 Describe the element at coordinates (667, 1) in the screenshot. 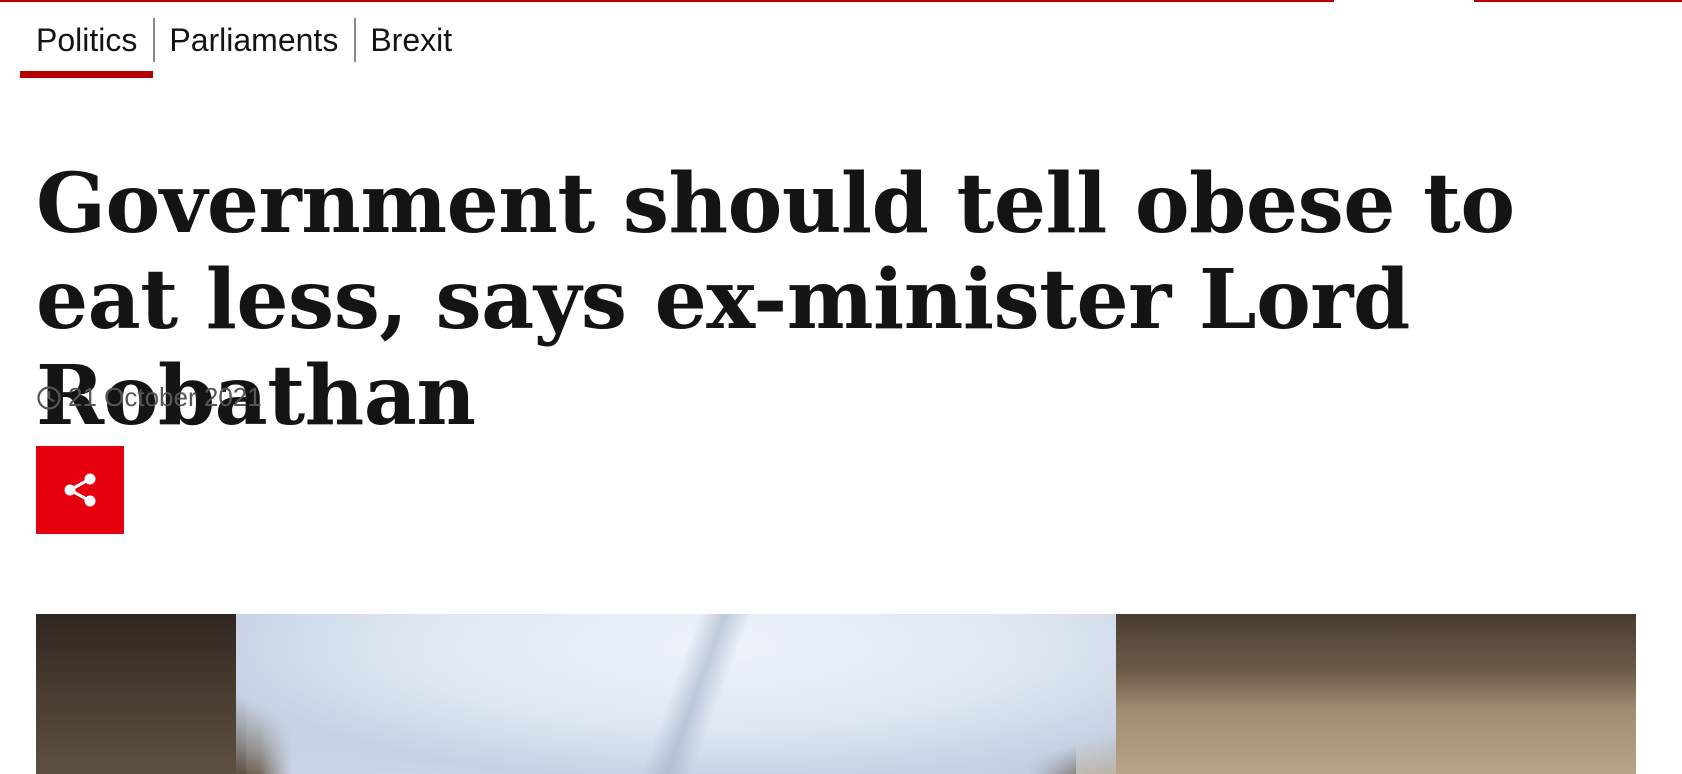

I see `top-accent-rule` at that location.